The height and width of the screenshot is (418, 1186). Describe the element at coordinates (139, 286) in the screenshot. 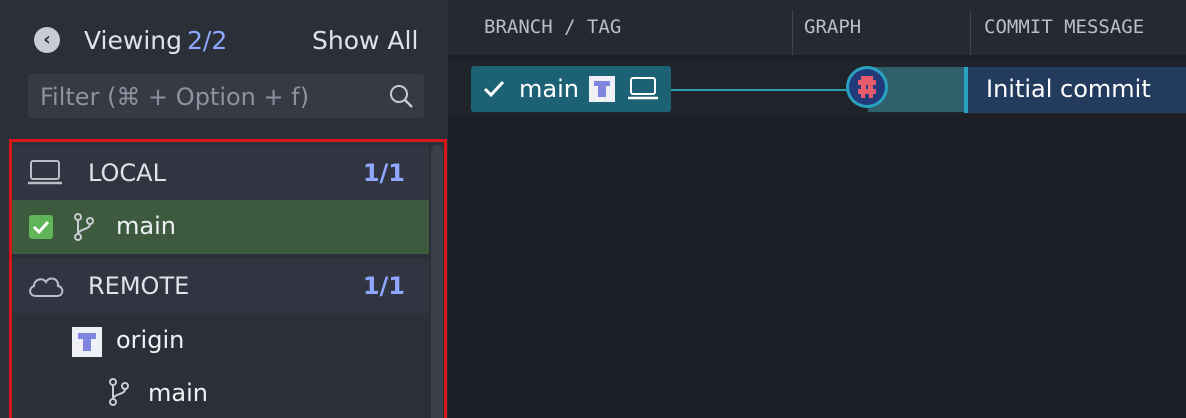

I see `remote-label: REMOTE` at that location.